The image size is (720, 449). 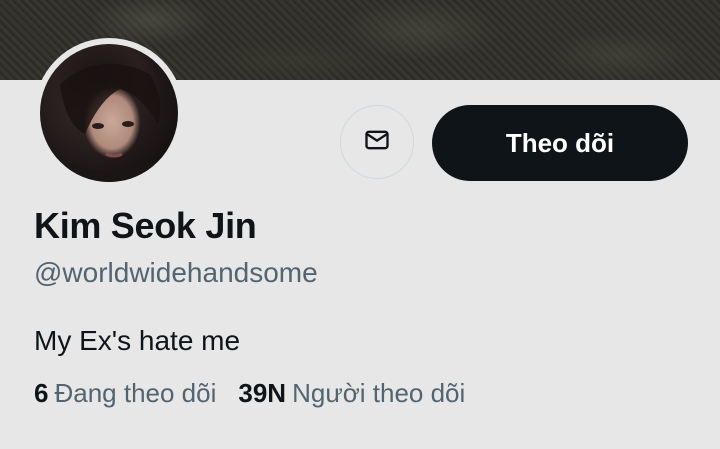 I want to click on followers-link: 39N Người theo dõi, so click(x=351, y=393).